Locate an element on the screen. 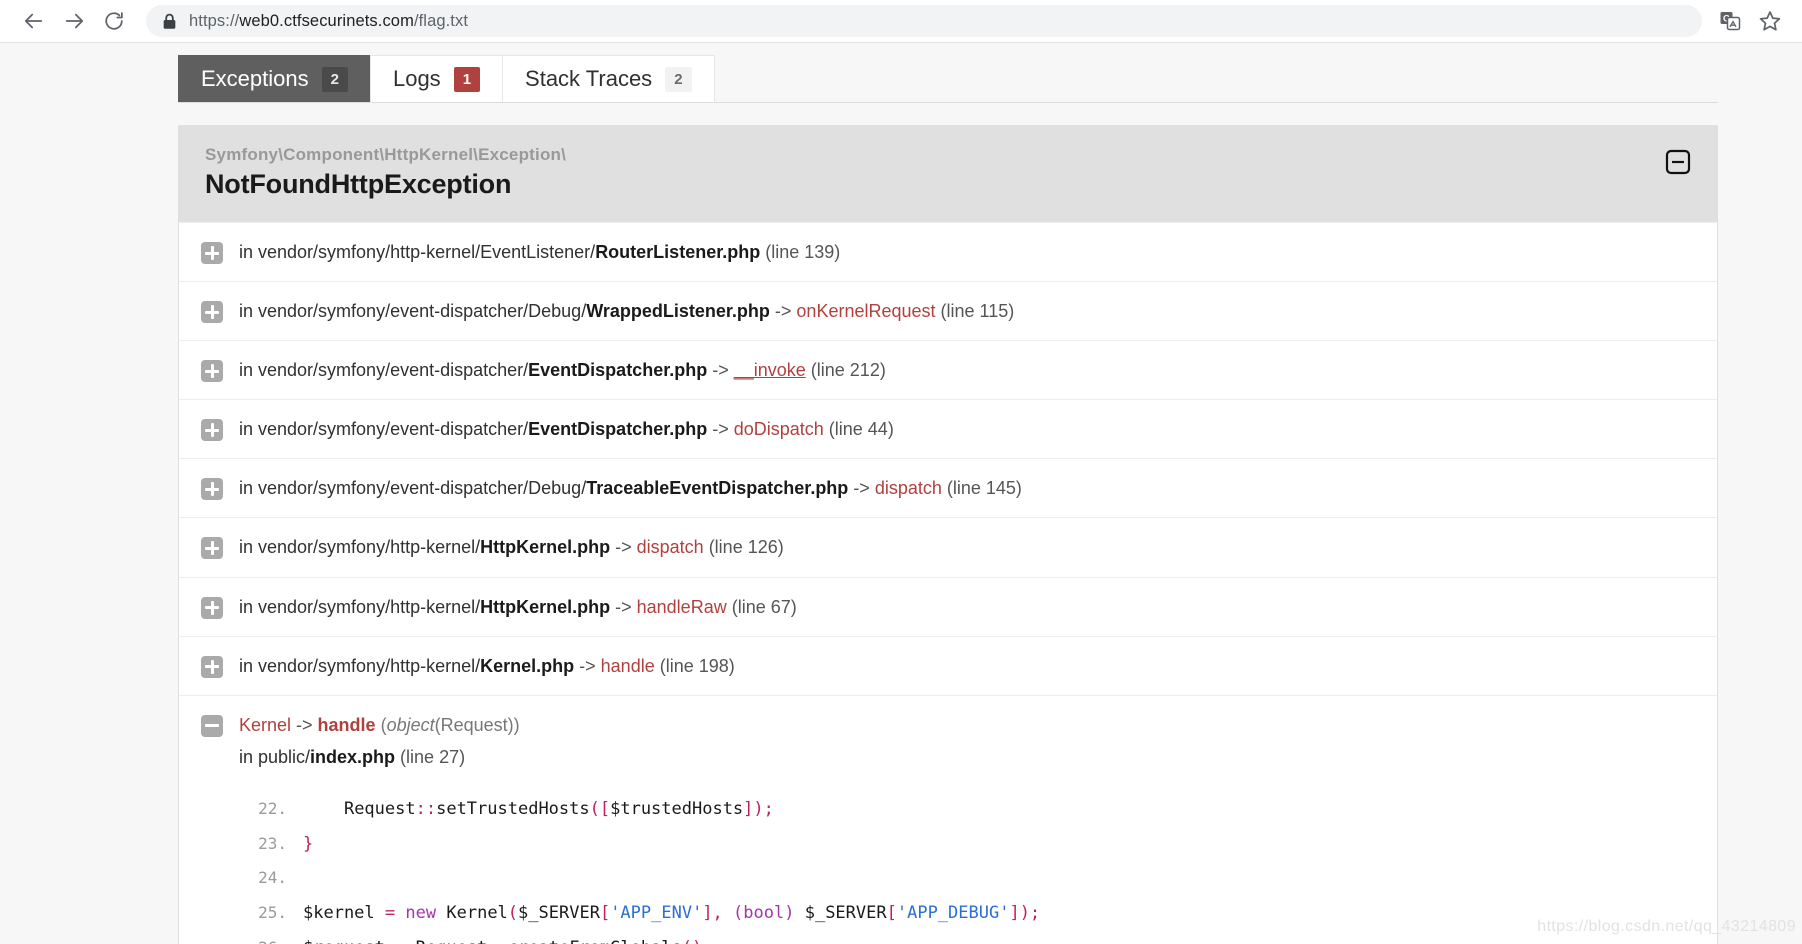 This screenshot has width=1802, height=944. code-line-source: } is located at coordinates (308, 843).